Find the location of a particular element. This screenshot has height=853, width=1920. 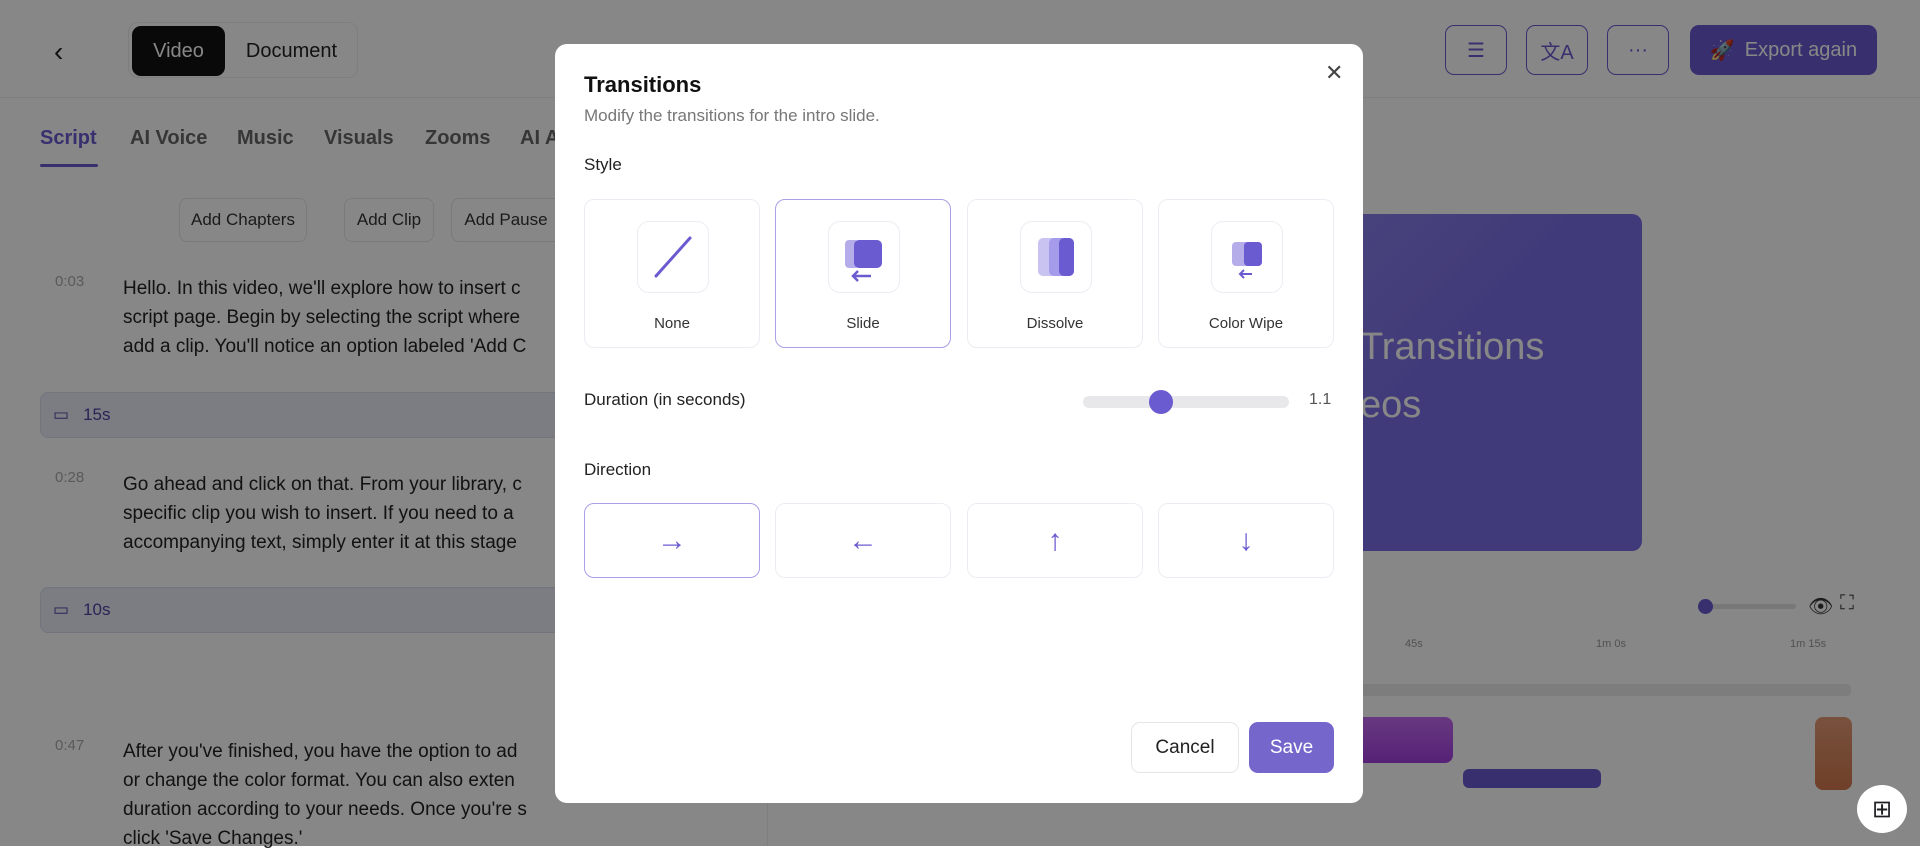

style-label-slide: Slide is located at coordinates (863, 323).